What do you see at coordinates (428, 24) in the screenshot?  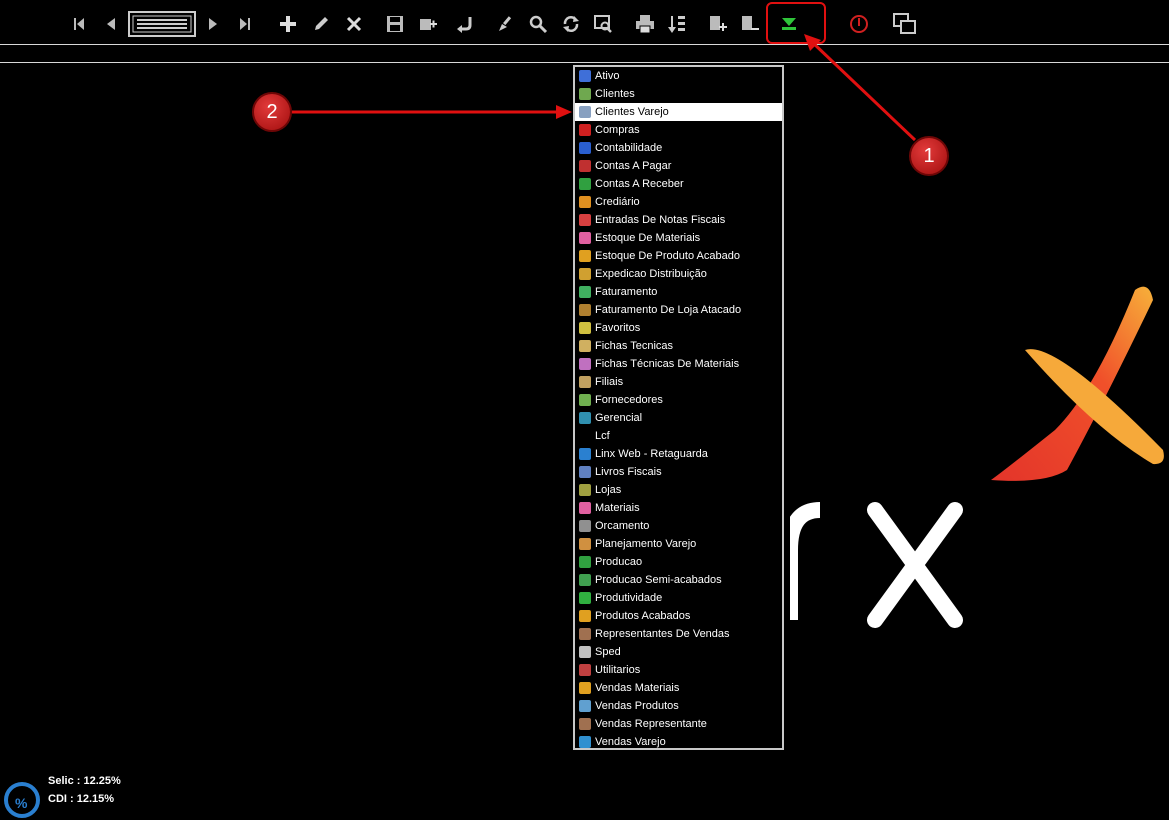 I see `add-copy-icon` at bounding box center [428, 24].